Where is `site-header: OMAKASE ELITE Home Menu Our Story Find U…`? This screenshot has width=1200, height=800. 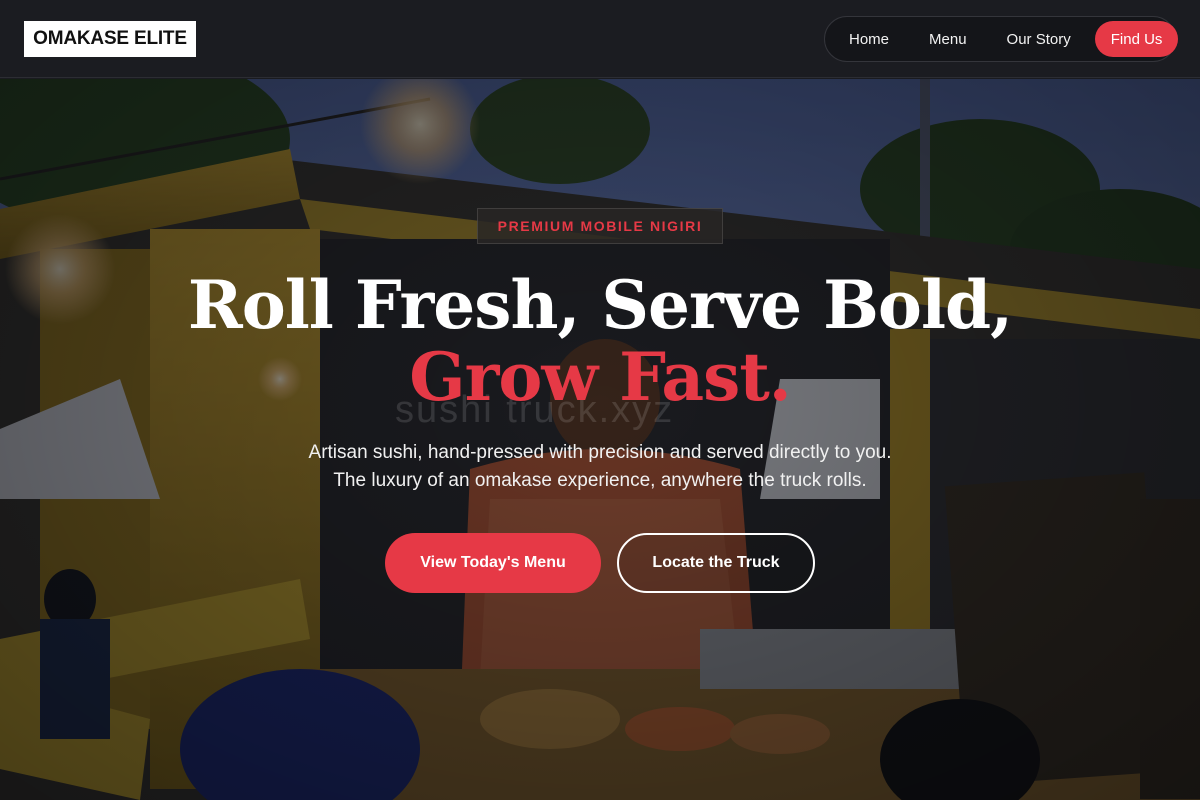 site-header: OMAKASE ELITE Home Menu Our Story Find U… is located at coordinates (600, 39).